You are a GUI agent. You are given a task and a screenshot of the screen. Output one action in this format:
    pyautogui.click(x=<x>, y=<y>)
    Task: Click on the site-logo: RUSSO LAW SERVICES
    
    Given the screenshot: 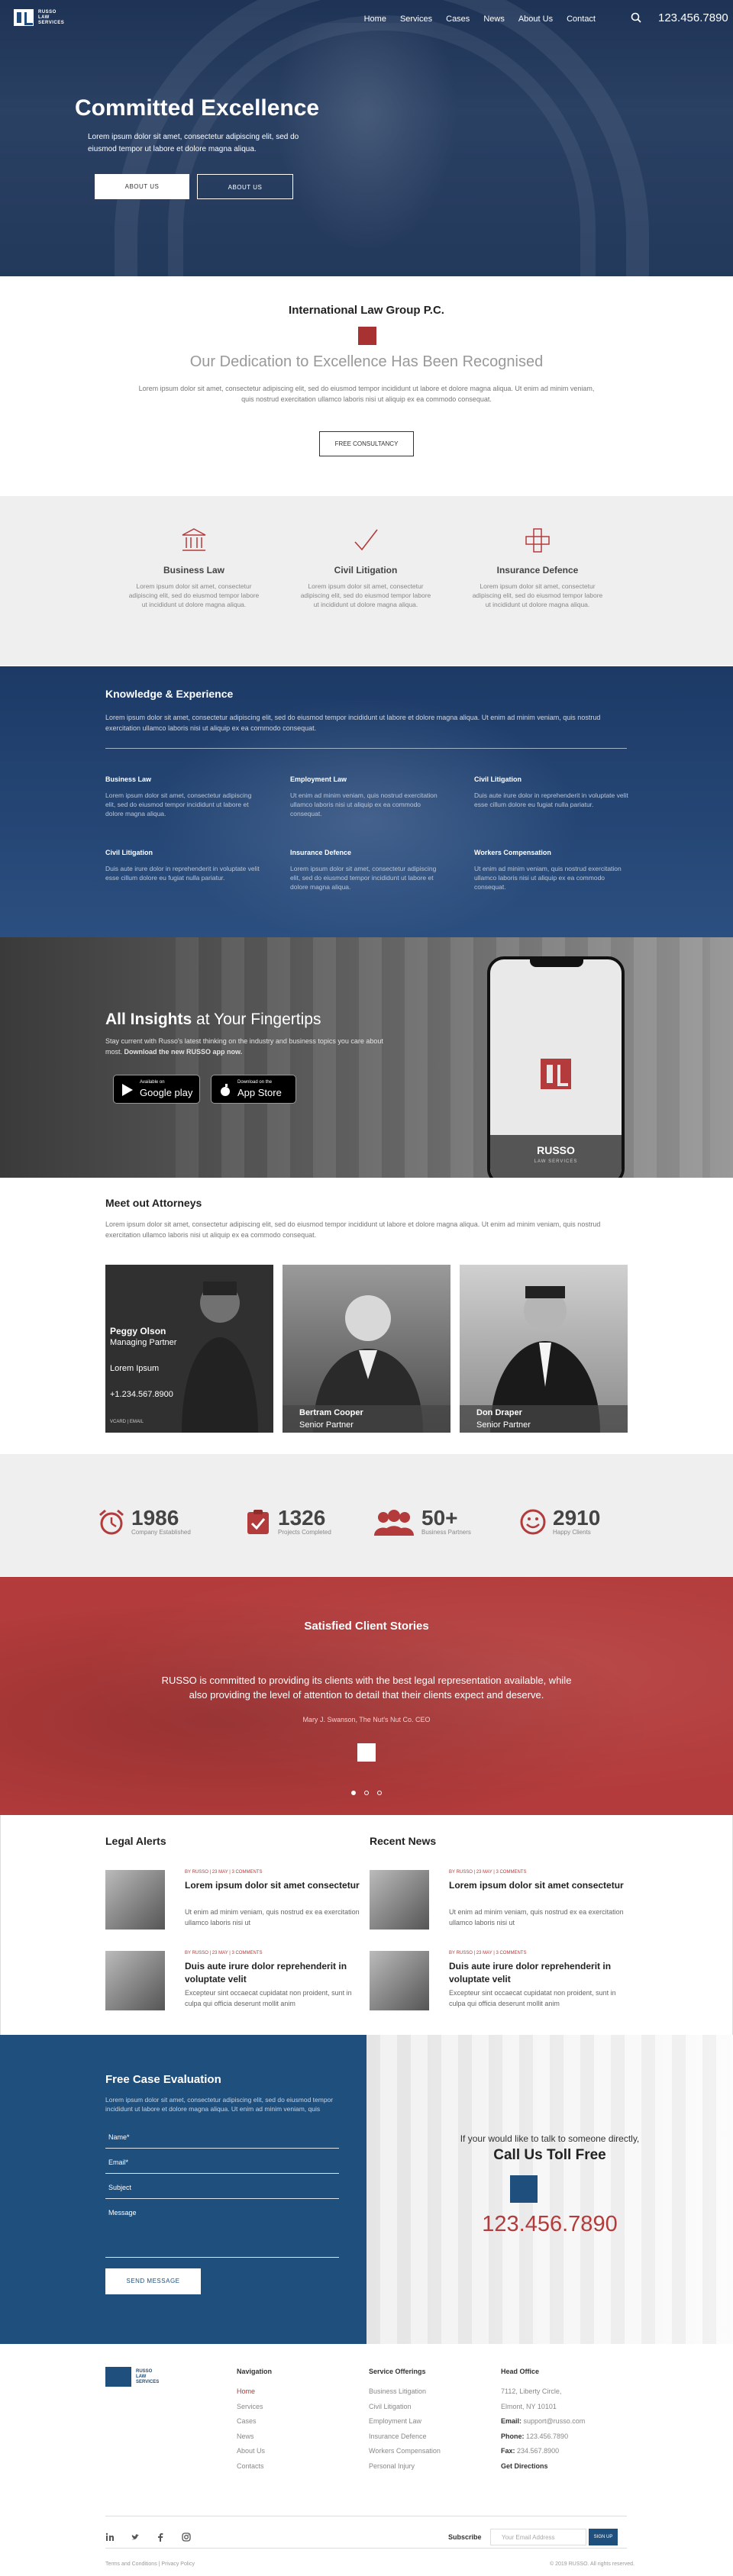 What is the action you would take?
    pyautogui.click(x=39, y=18)
    